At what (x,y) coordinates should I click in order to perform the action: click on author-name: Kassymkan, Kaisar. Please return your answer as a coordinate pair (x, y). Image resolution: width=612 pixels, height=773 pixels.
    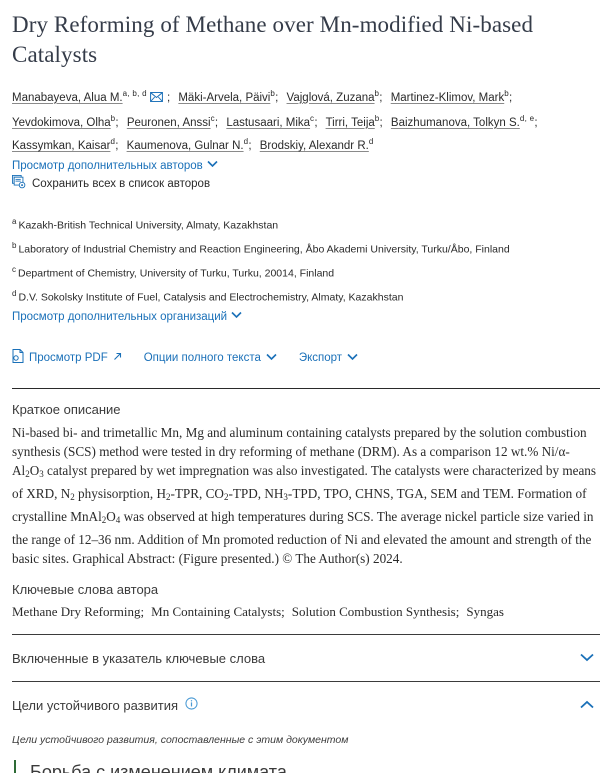
    Looking at the image, I should click on (61, 146).